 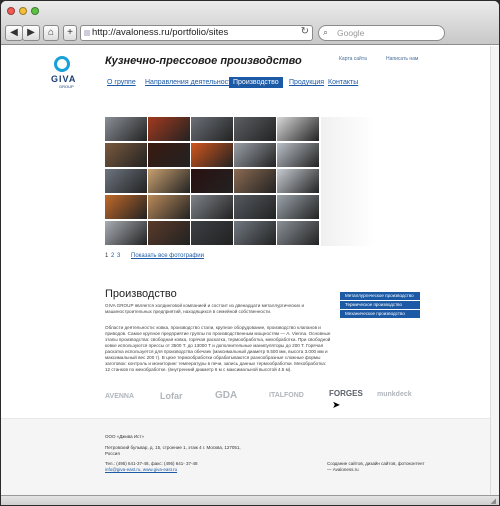 I want to click on minimize-window-button, so click(x=23, y=11).